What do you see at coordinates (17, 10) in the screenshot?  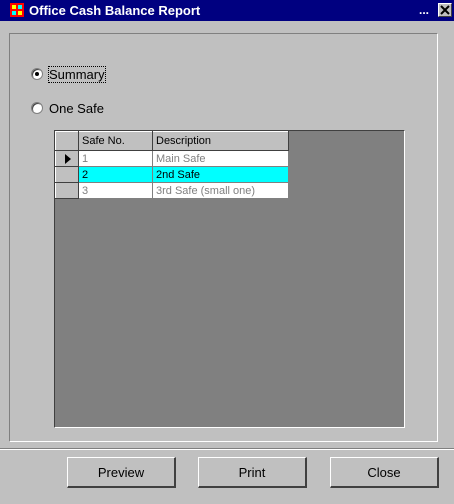 I see `report-app-icon` at bounding box center [17, 10].